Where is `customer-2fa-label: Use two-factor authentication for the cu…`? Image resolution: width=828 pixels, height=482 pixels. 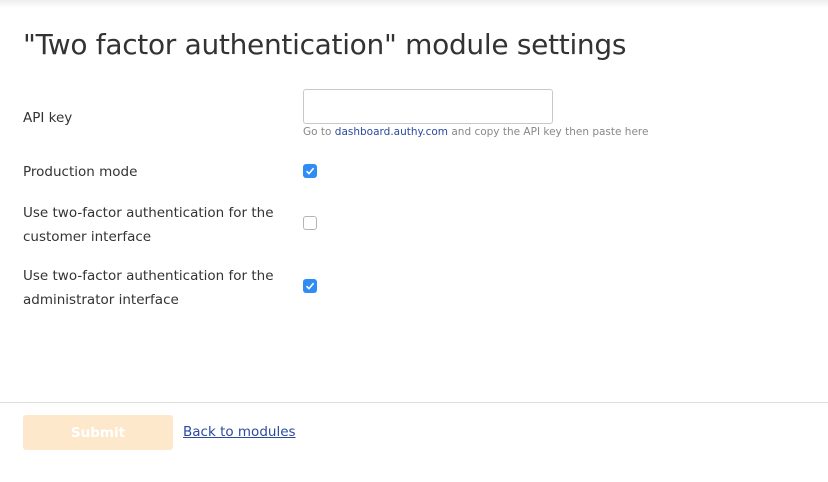 customer-2fa-label: Use two-factor authentication for the cu… is located at coordinates (148, 225).